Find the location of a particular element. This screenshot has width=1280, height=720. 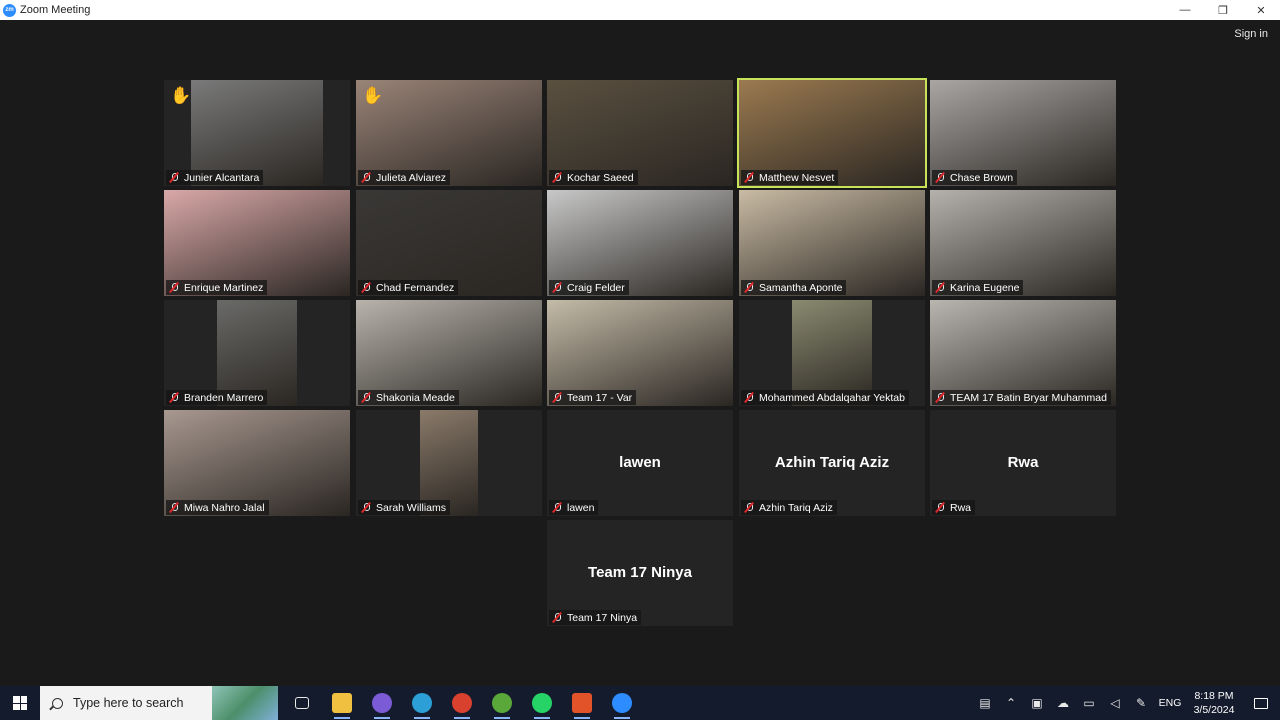

participant-tile: Miwa Nahro Jalal is located at coordinates (257, 463).